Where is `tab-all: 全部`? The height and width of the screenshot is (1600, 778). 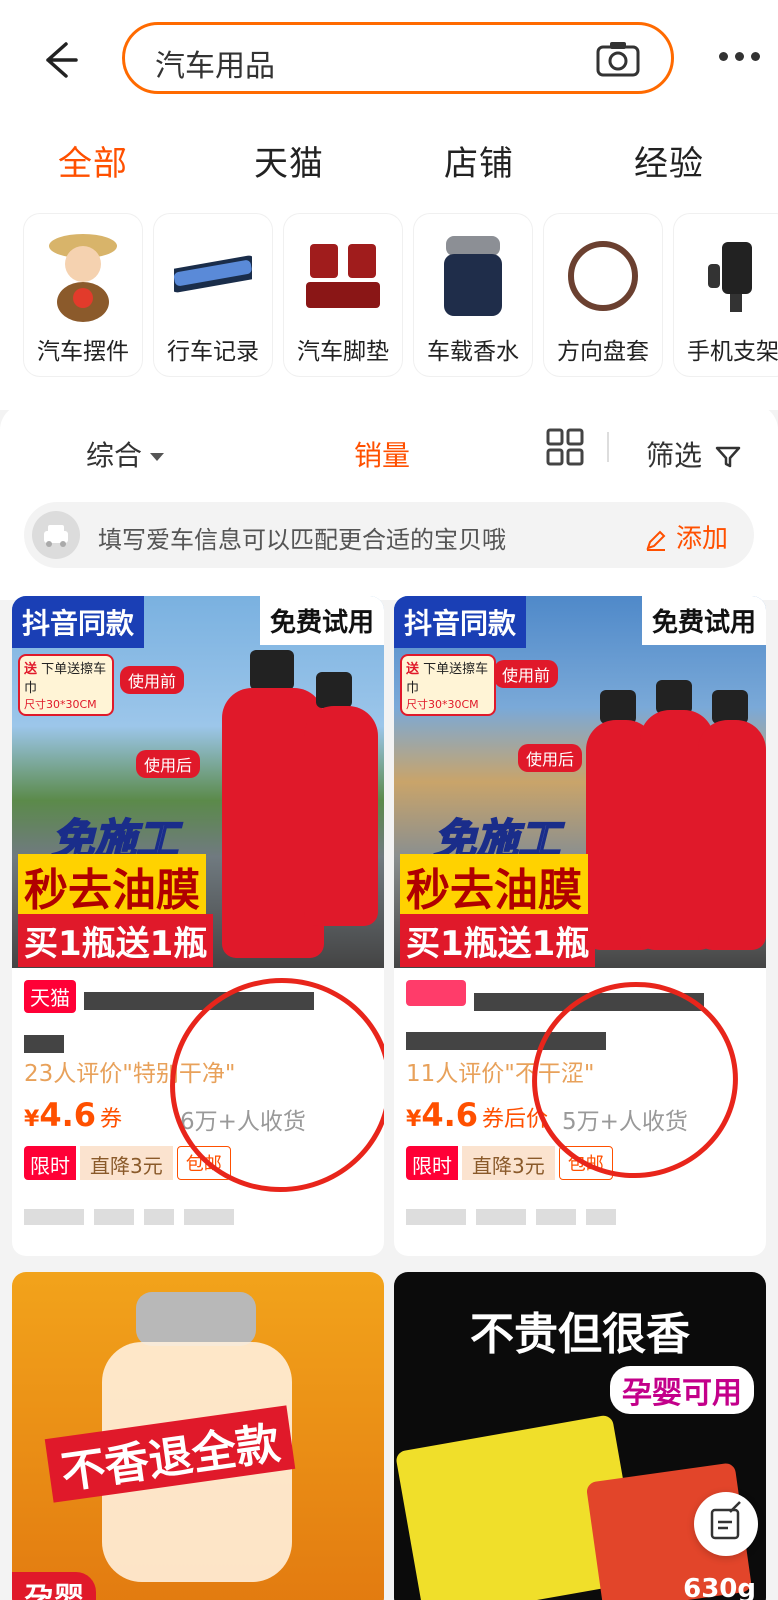
tab-all: 全部 is located at coordinates (93, 160).